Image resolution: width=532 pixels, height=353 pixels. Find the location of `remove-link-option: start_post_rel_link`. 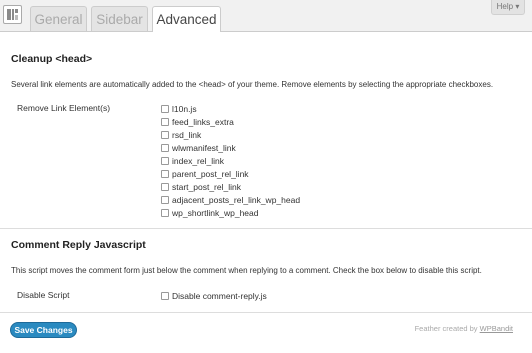

remove-link-option: start_post_rel_link is located at coordinates (201, 187).